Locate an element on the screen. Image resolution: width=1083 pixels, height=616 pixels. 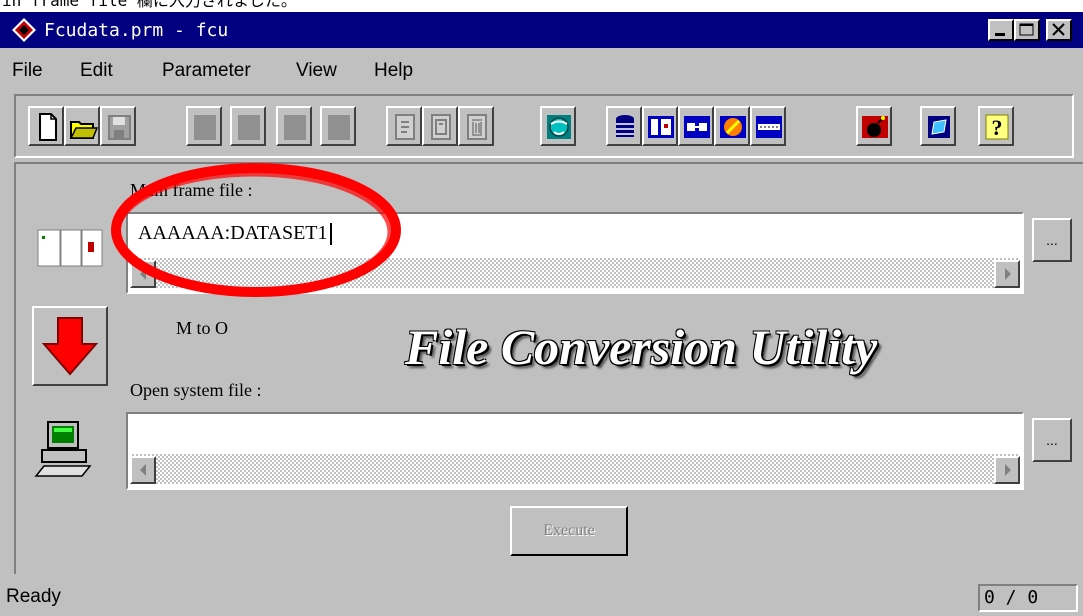
connect-icon is located at coordinates (697, 127).